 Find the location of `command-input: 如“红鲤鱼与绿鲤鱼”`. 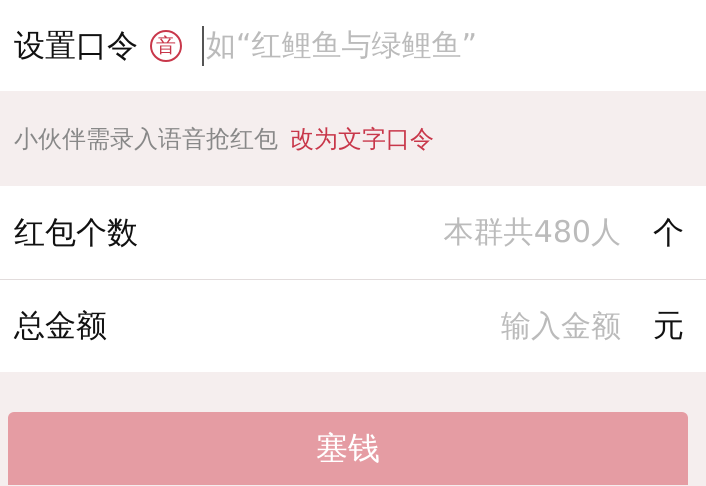

command-input: 如“红鲤鱼与绿鲤鱼” is located at coordinates (443, 46).